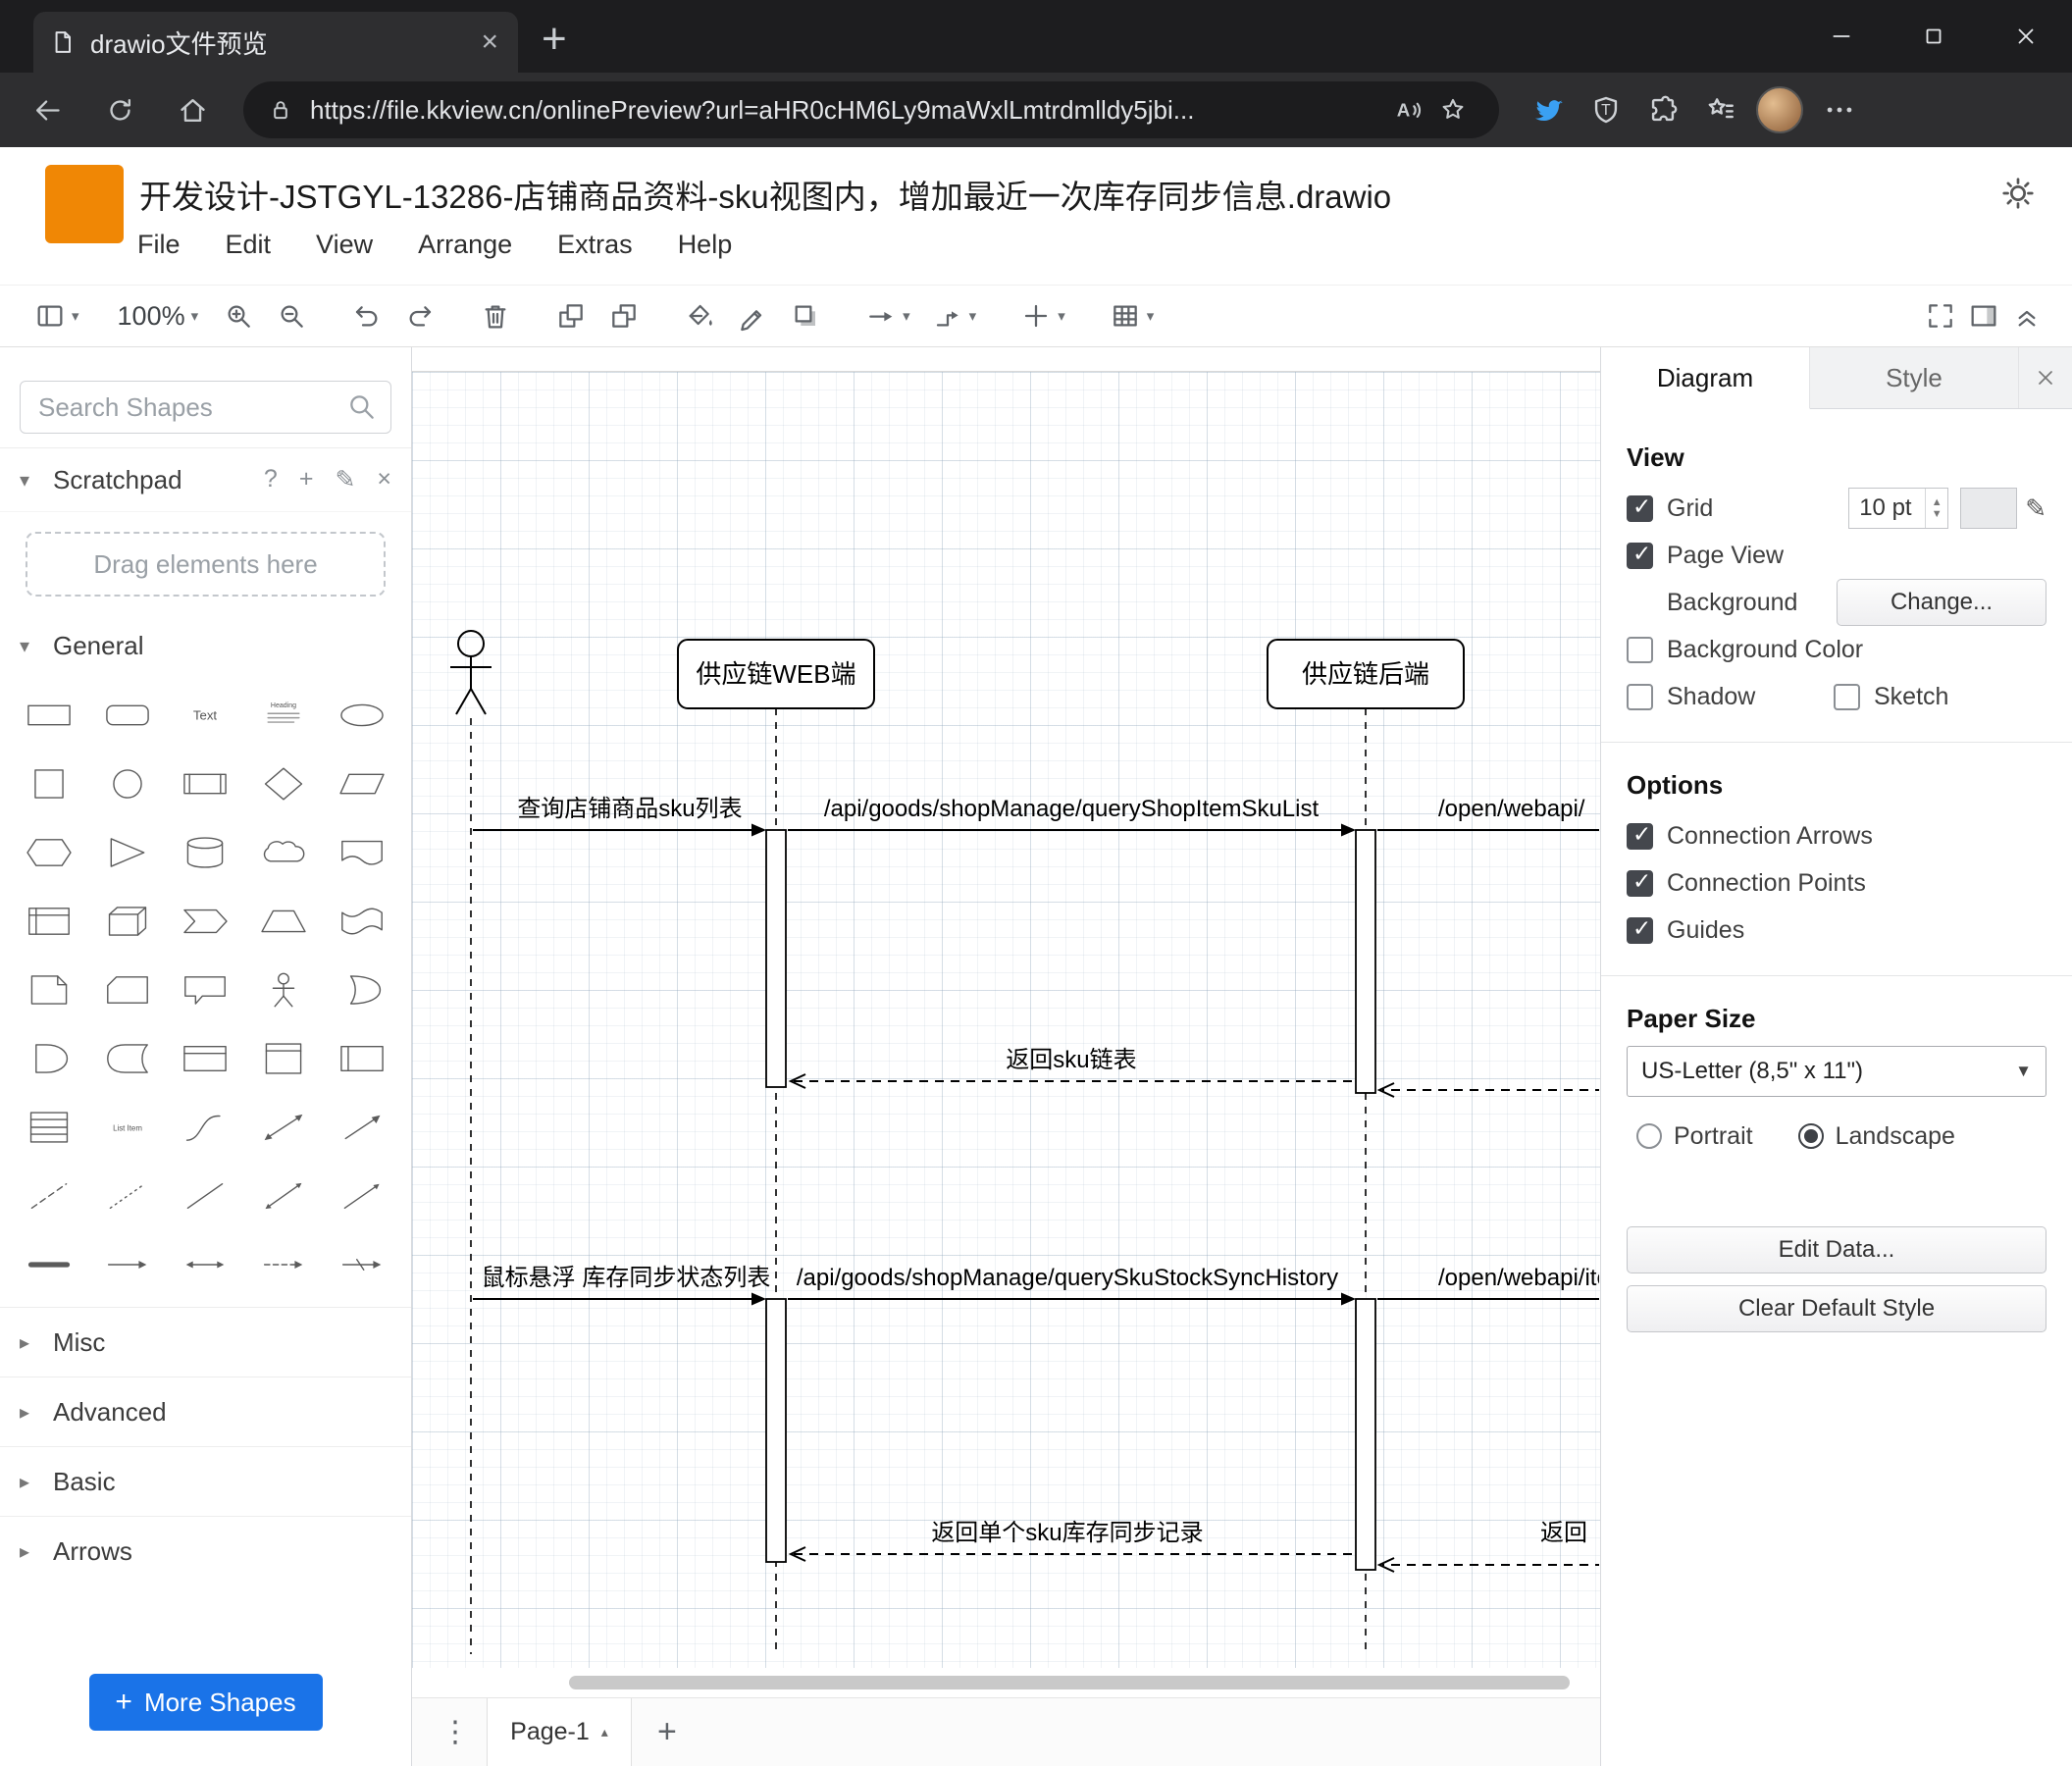  I want to click on puzzle-icon, so click(1662, 110).